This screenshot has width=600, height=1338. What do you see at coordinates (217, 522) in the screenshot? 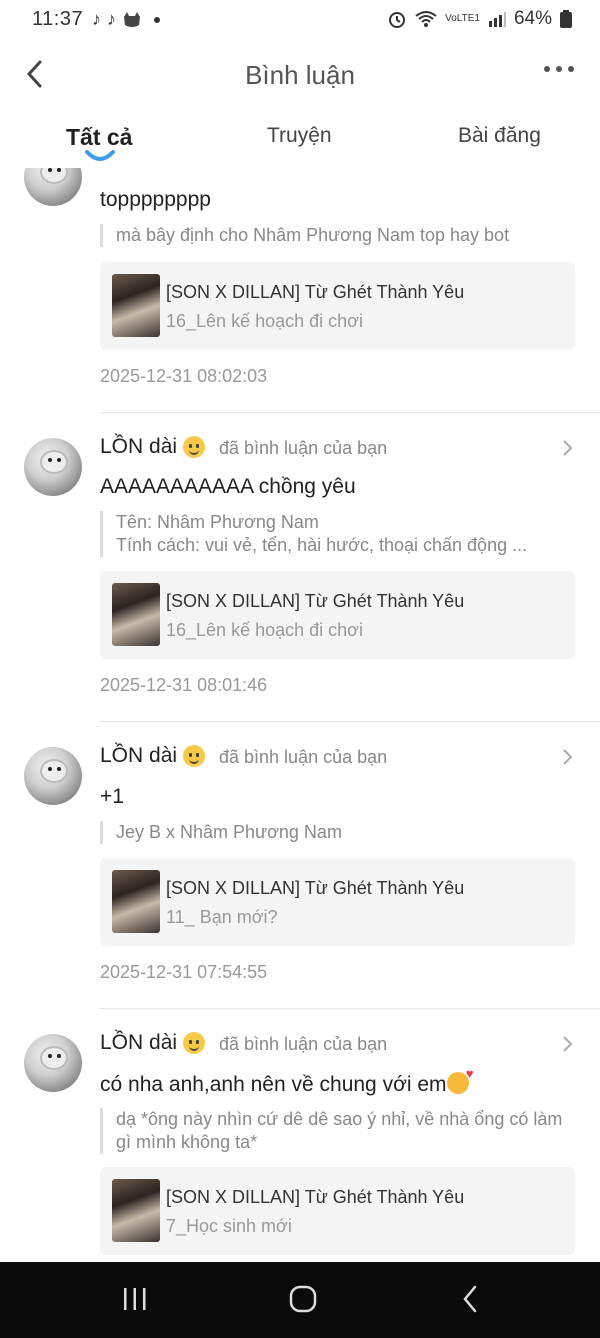
I see `quoted-line: Tên: Nhâm Phương Nam` at bounding box center [217, 522].